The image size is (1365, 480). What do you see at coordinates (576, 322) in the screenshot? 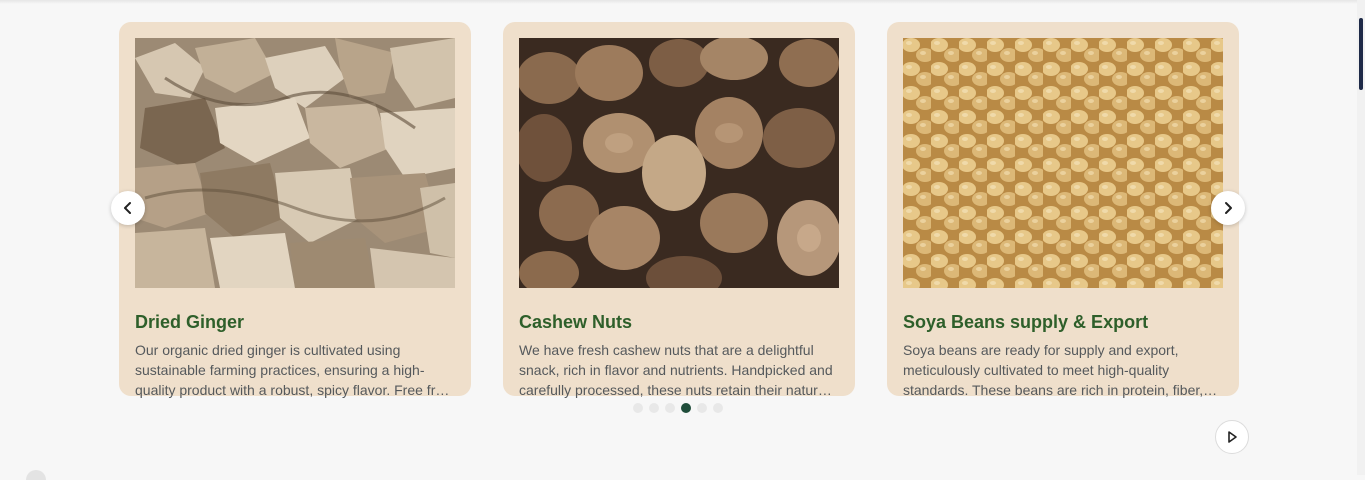
I see `card-title: Cashew Nuts` at bounding box center [576, 322].